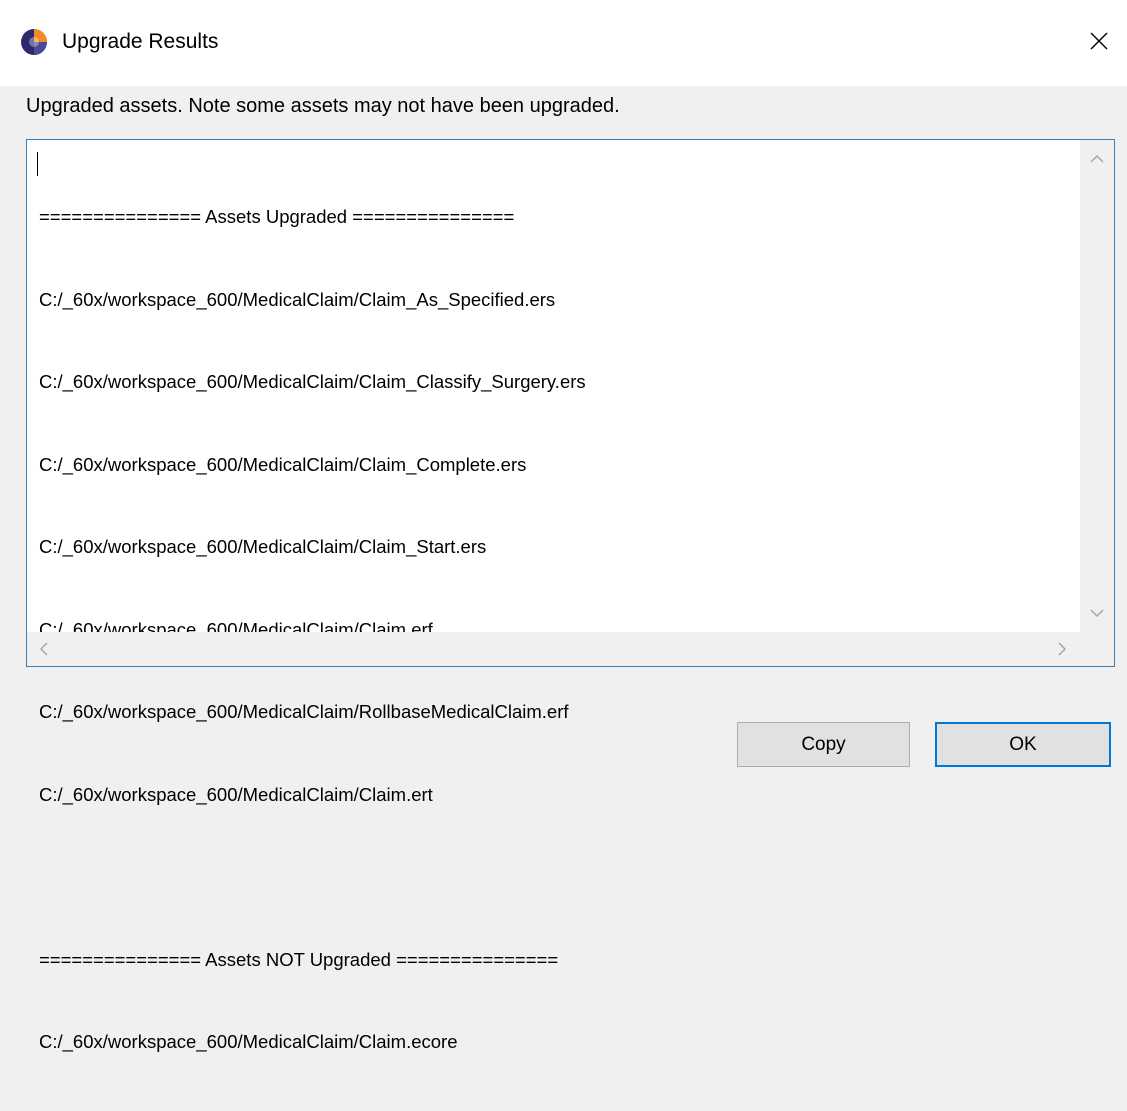 The width and height of the screenshot is (1127, 1111). I want to click on close-button, so click(1099, 41).